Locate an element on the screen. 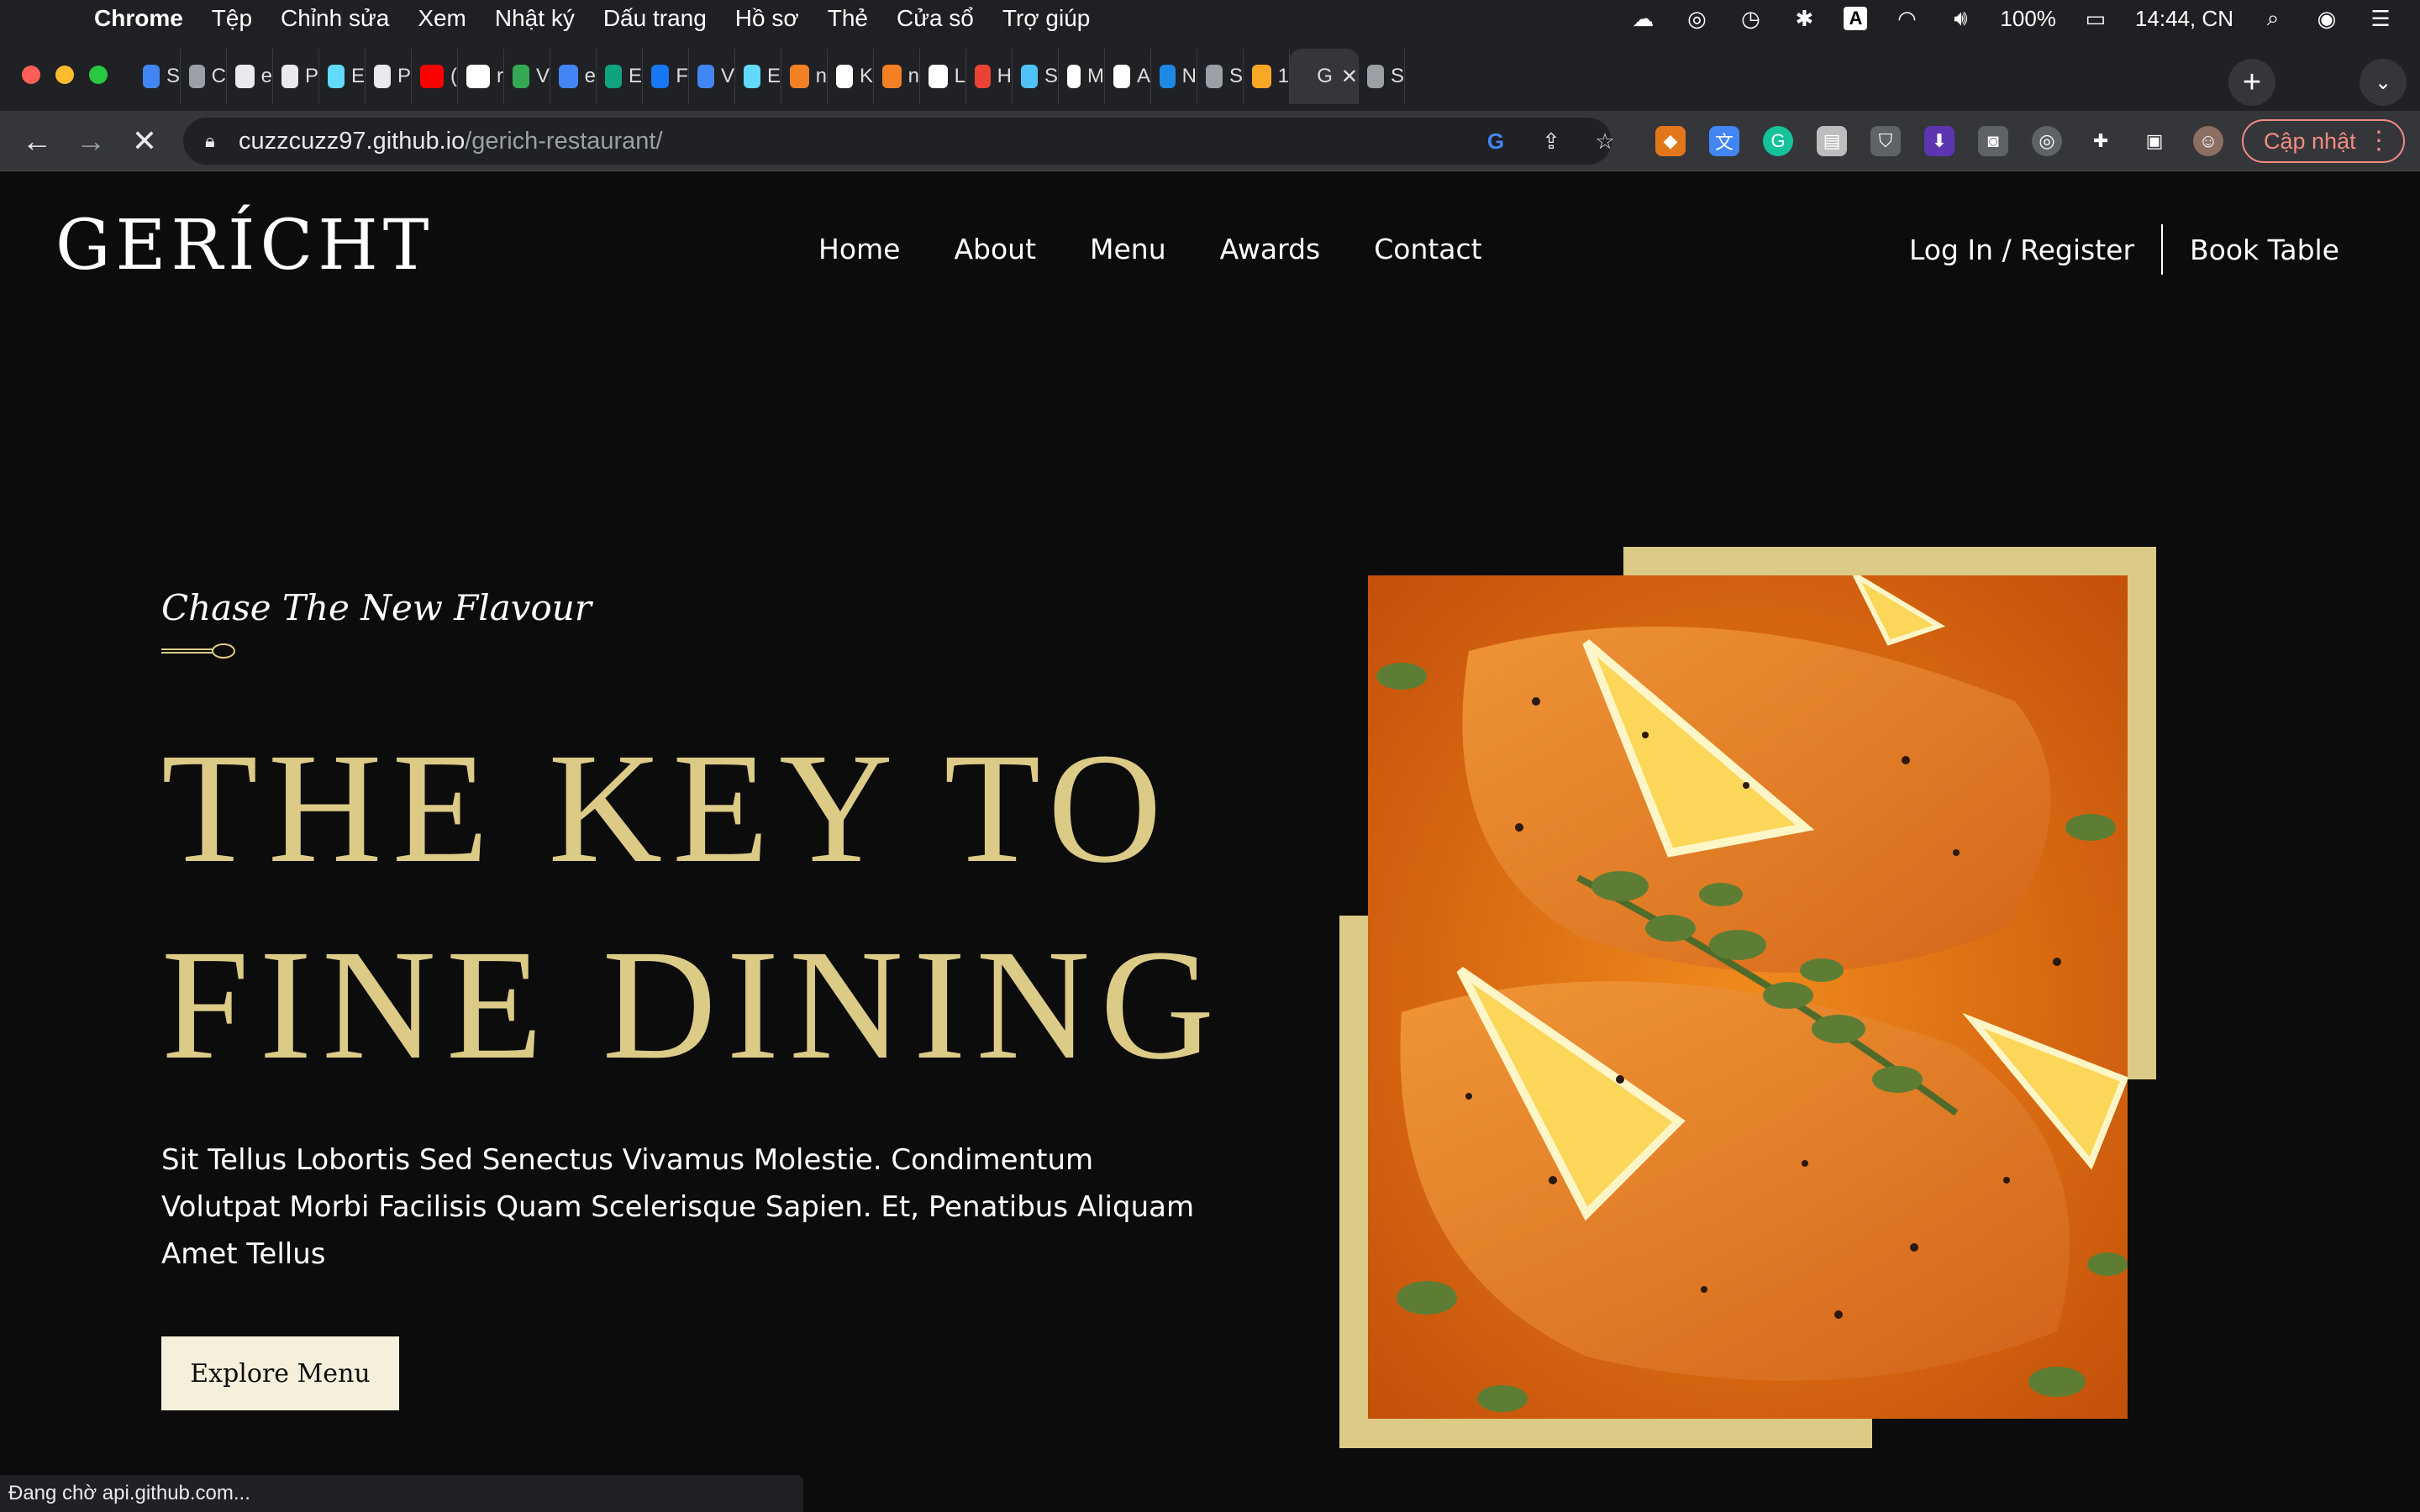 This screenshot has height=1512, width=2420. menu-file: Tệp is located at coordinates (232, 18).